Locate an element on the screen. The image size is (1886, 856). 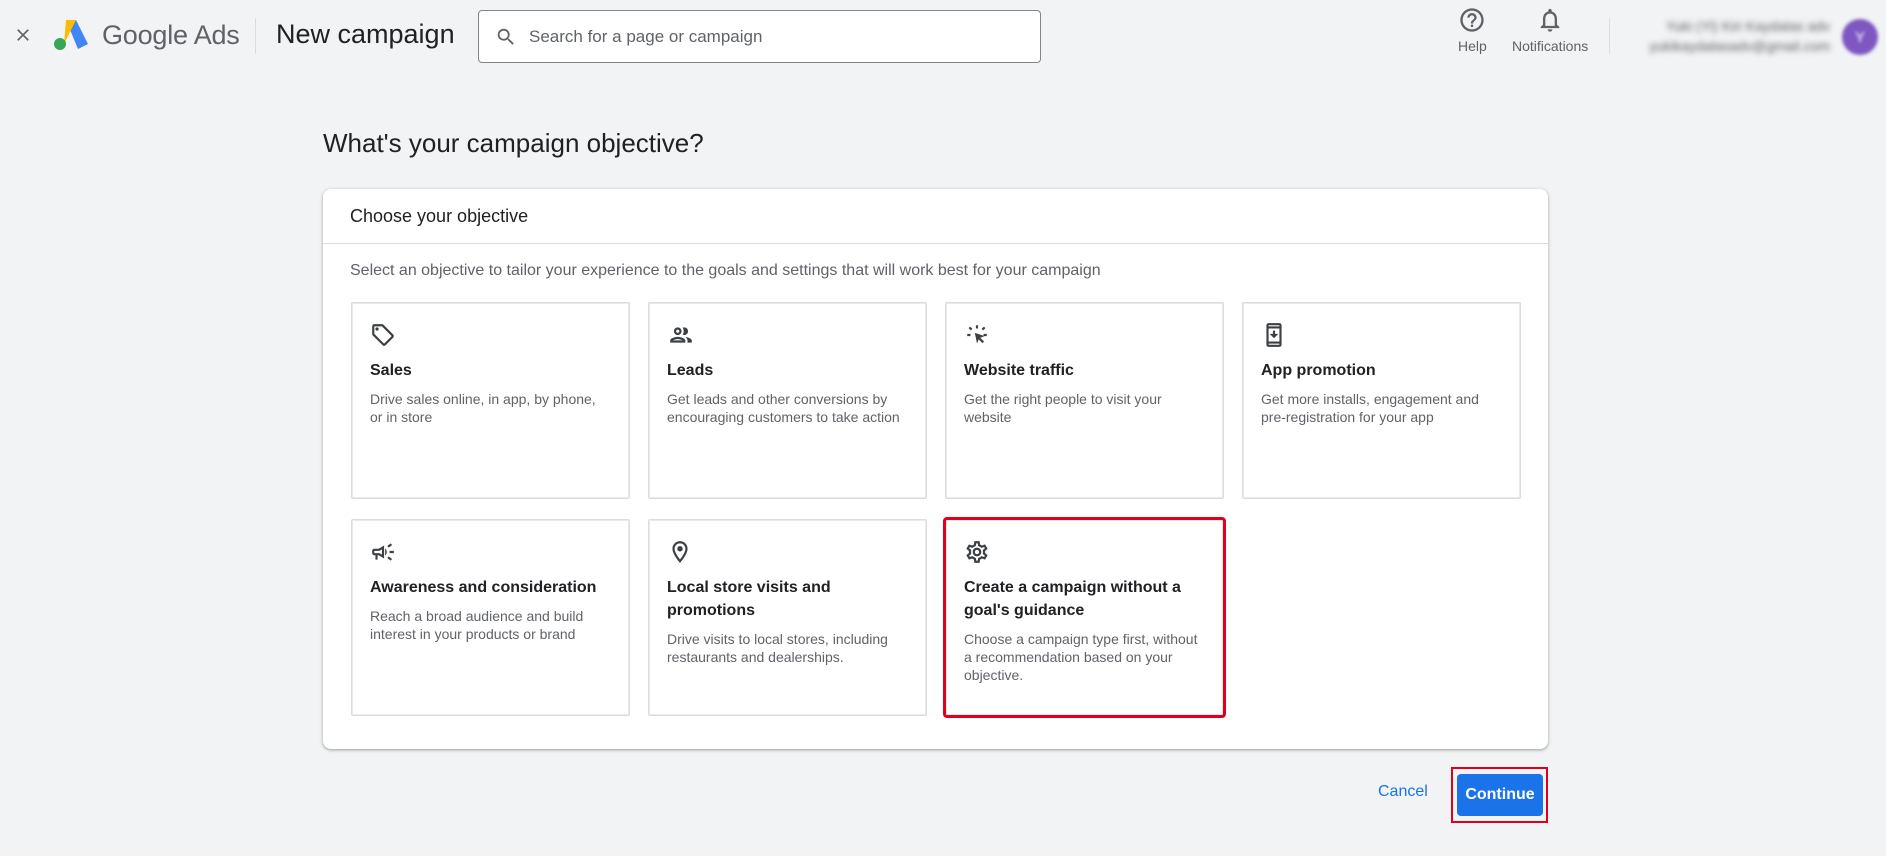
bell-icon is located at coordinates (1550, 20).